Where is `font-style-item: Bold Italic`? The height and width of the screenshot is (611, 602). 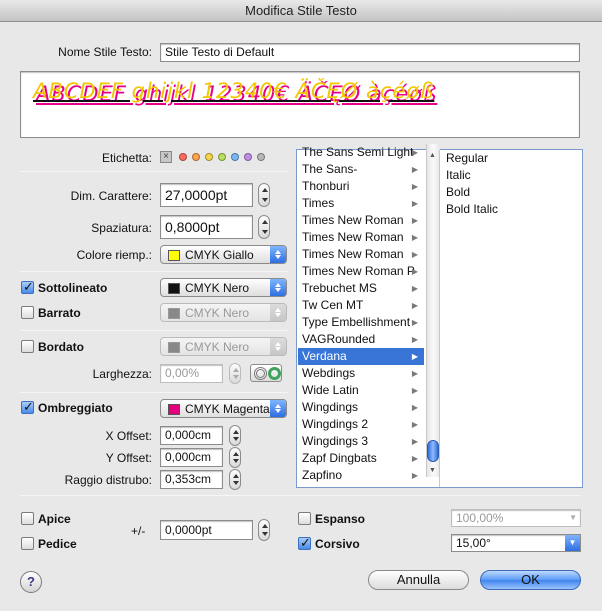 font-style-item: Bold Italic is located at coordinates (472, 209).